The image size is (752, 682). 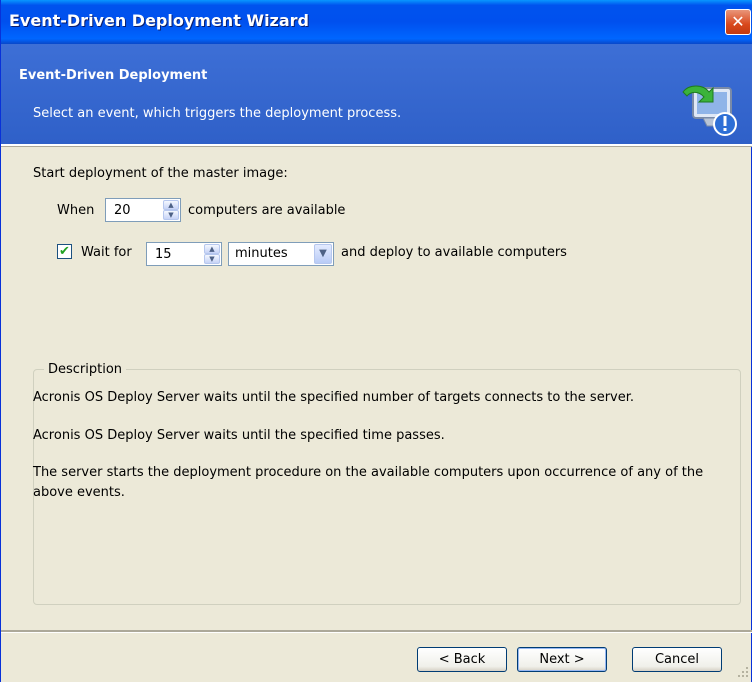 I want to click on window-title: Event-Driven Deployment Wizard, so click(x=159, y=20).